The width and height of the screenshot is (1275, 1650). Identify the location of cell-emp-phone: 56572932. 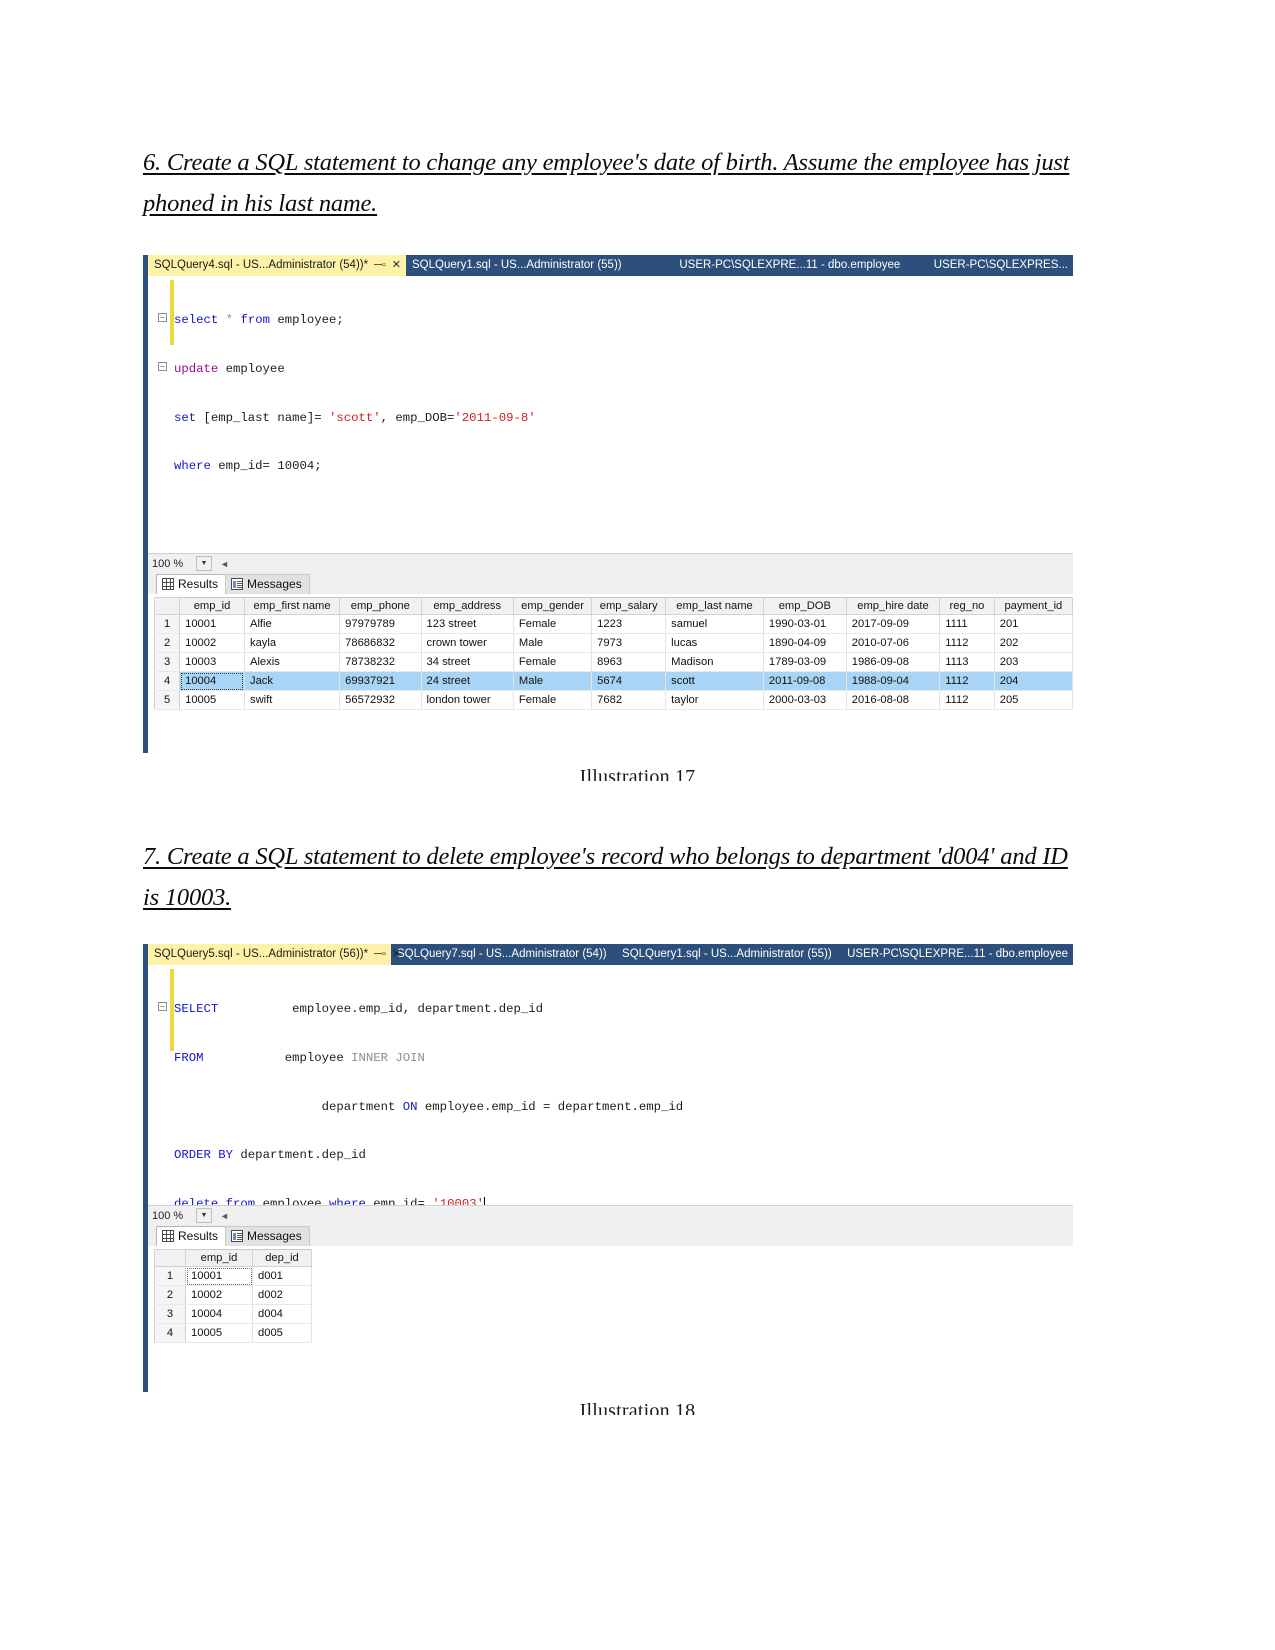
(380, 700).